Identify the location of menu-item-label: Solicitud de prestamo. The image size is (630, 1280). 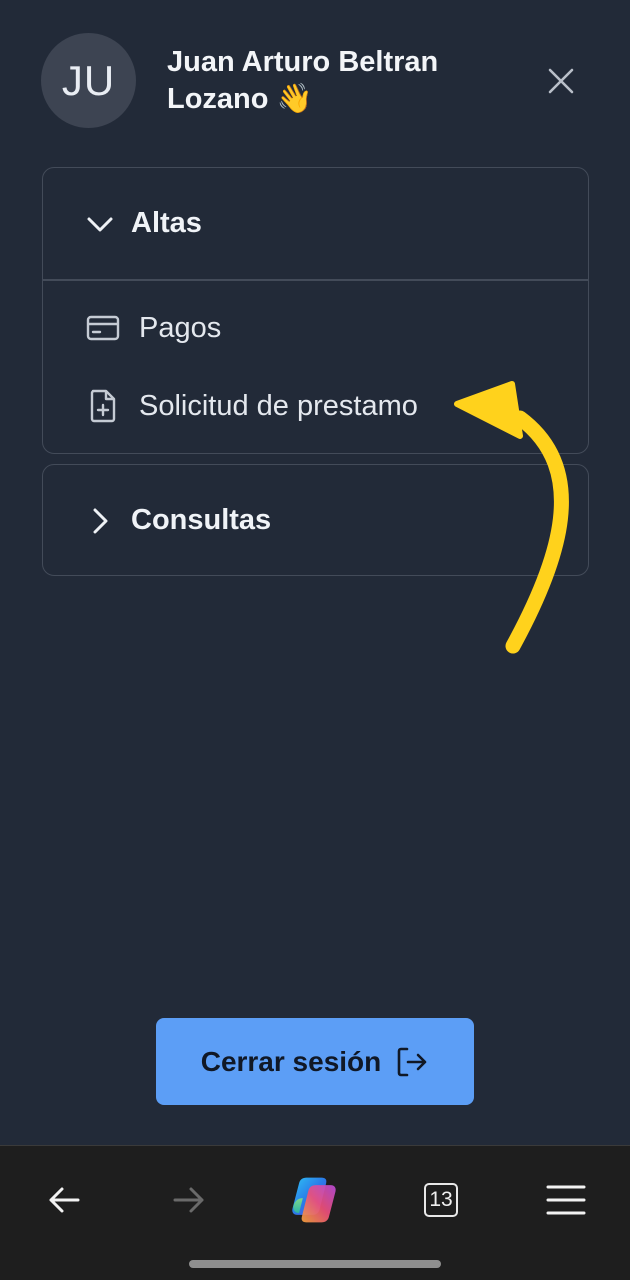
(278, 405).